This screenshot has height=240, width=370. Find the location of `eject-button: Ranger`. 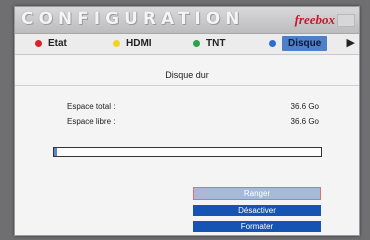

eject-button: Ranger is located at coordinates (257, 193).